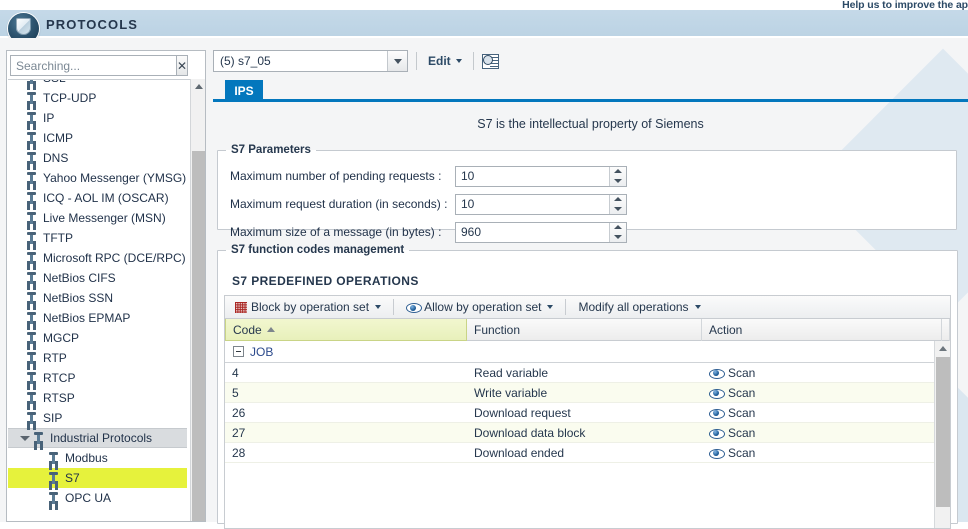  Describe the element at coordinates (101, 438) in the screenshot. I see `sidebar-item-label: Industrial Protocols` at that location.